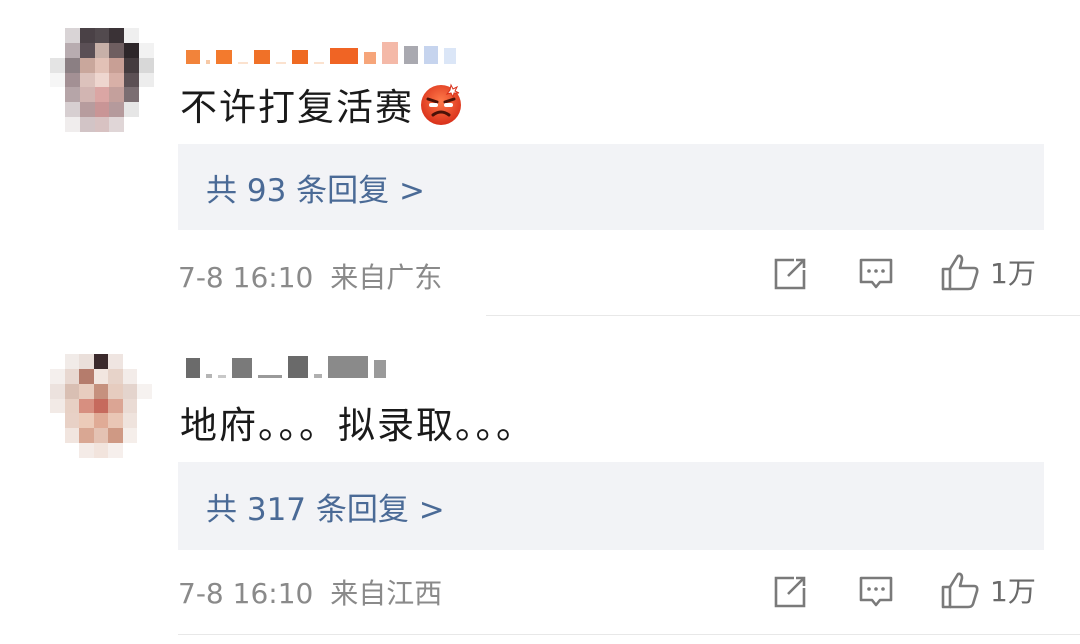 The width and height of the screenshot is (1080, 644). I want to click on divider, so click(629, 634).